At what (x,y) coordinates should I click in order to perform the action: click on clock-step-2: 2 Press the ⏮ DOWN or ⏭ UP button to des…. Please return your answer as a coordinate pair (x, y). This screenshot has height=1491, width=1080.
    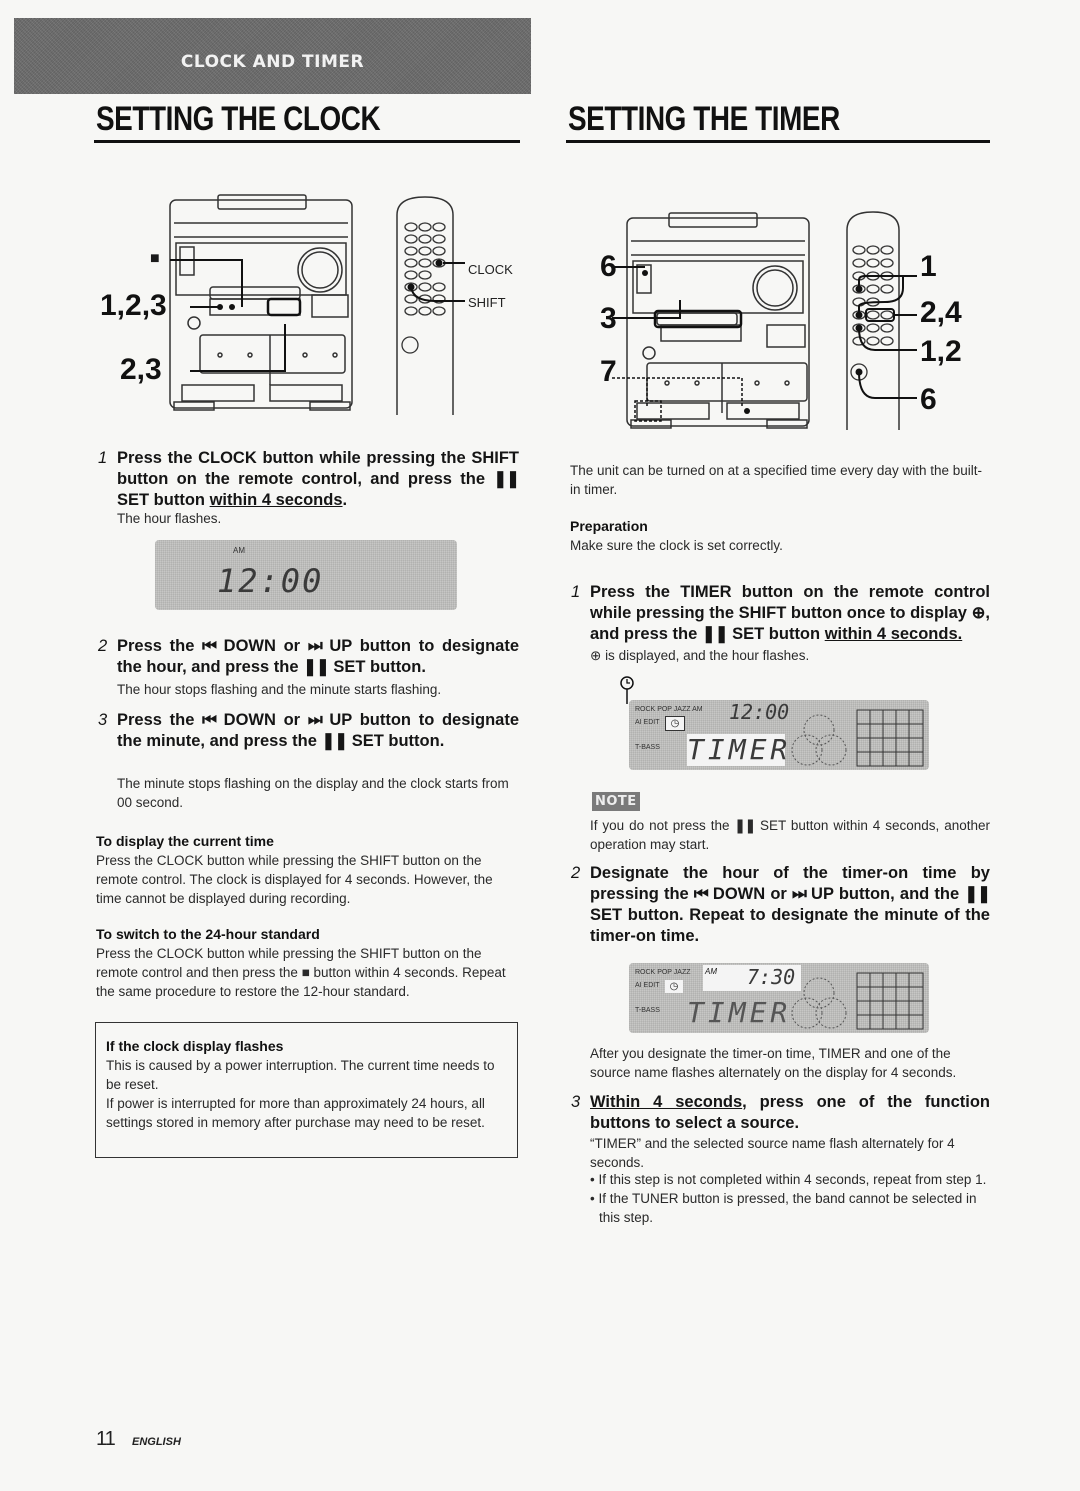
    Looking at the image, I should click on (308, 656).